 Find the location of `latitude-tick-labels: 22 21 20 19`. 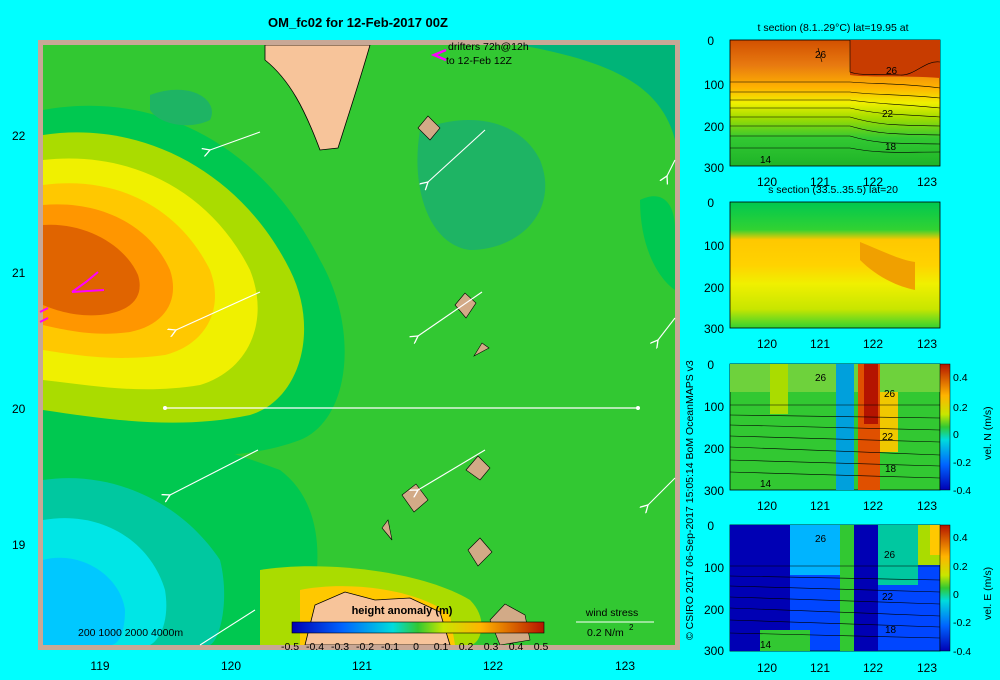

latitude-tick-labels: 22 21 20 19 is located at coordinates (19, 340).